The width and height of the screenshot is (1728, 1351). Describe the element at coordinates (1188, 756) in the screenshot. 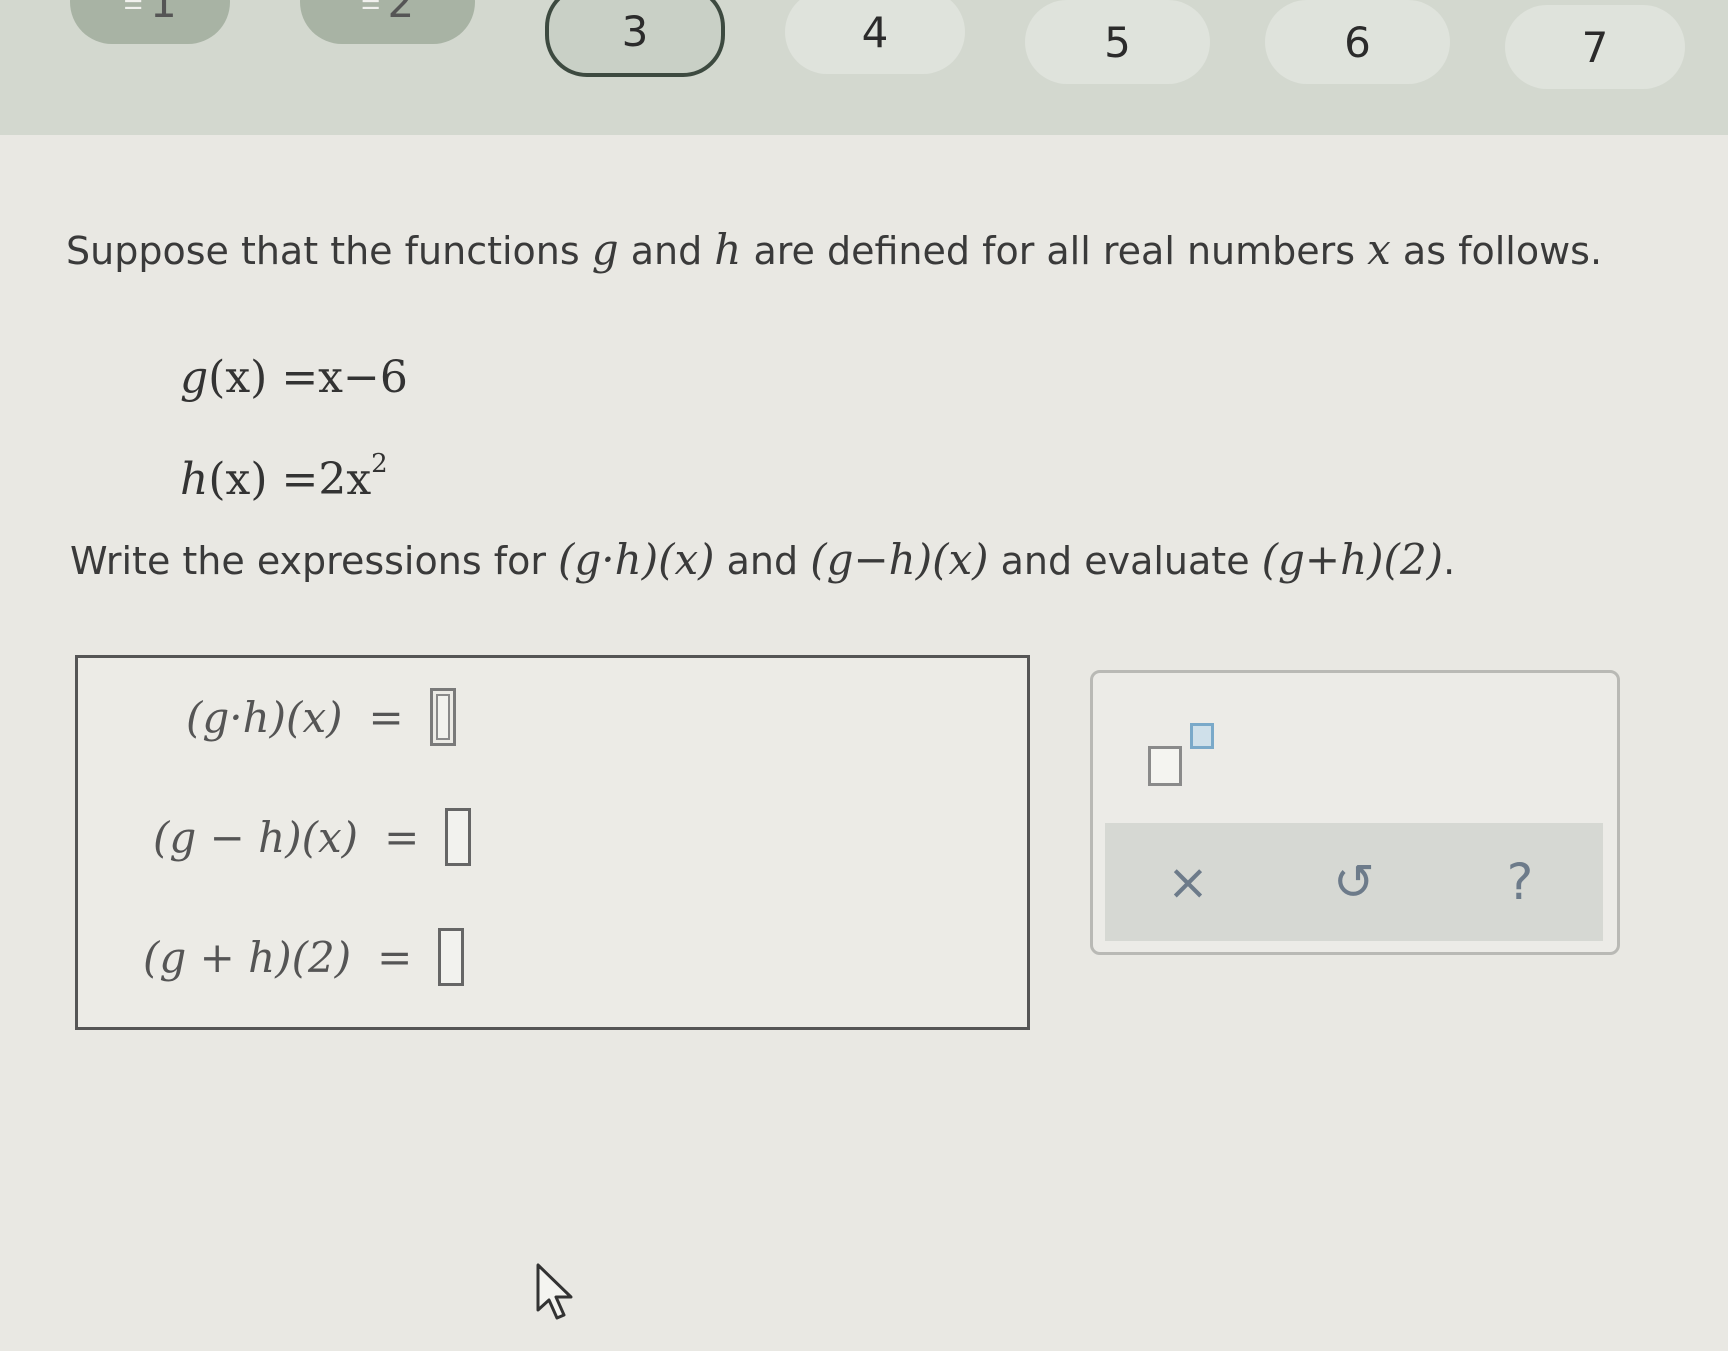

I see `exponent-button` at that location.